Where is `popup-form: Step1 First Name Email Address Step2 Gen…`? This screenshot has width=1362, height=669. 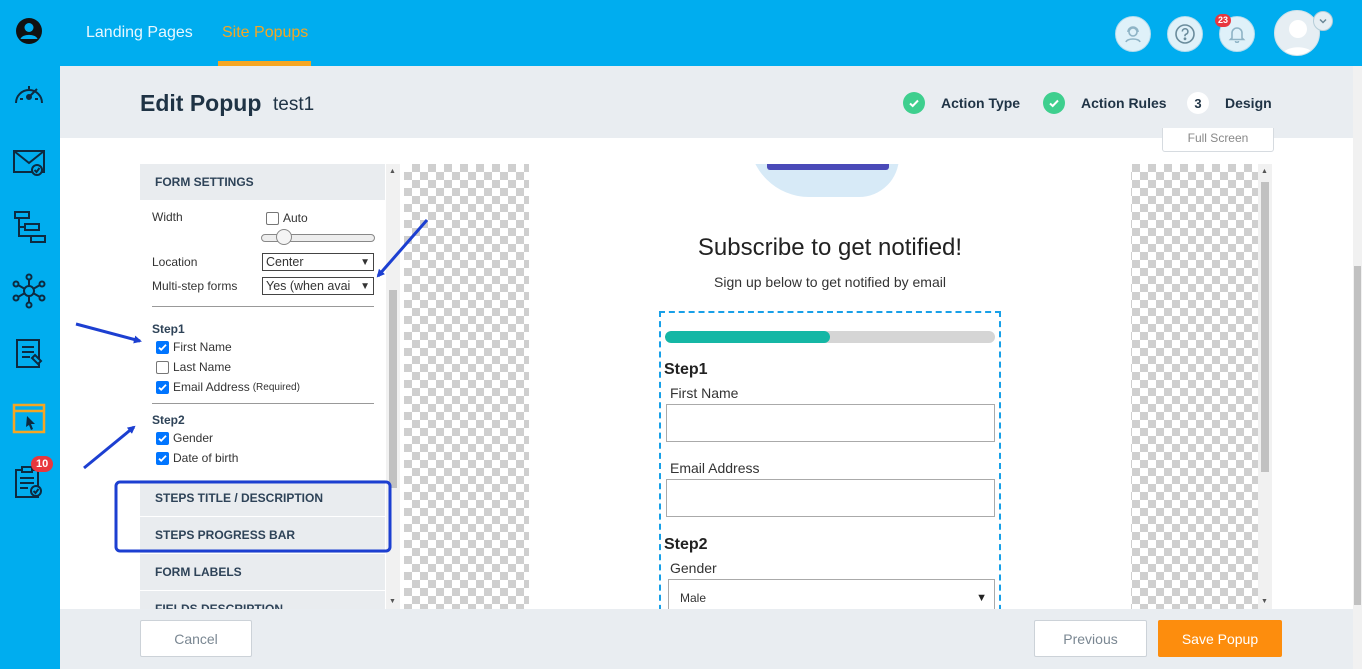 popup-form: Step1 First Name Email Address Step2 Gen… is located at coordinates (830, 460).